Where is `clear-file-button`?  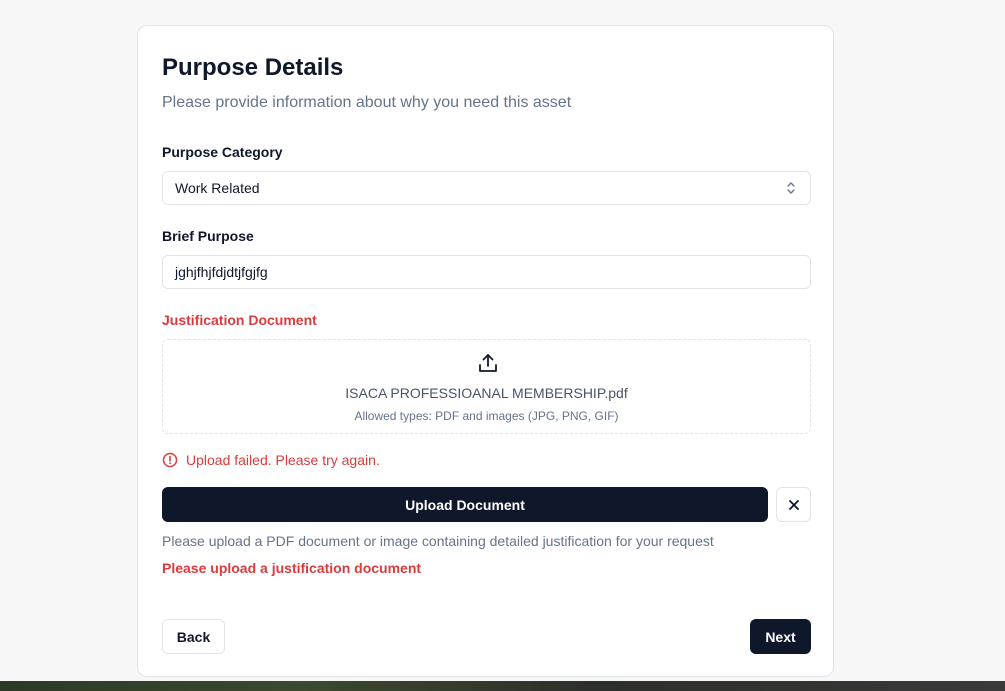
clear-file-button is located at coordinates (793, 504).